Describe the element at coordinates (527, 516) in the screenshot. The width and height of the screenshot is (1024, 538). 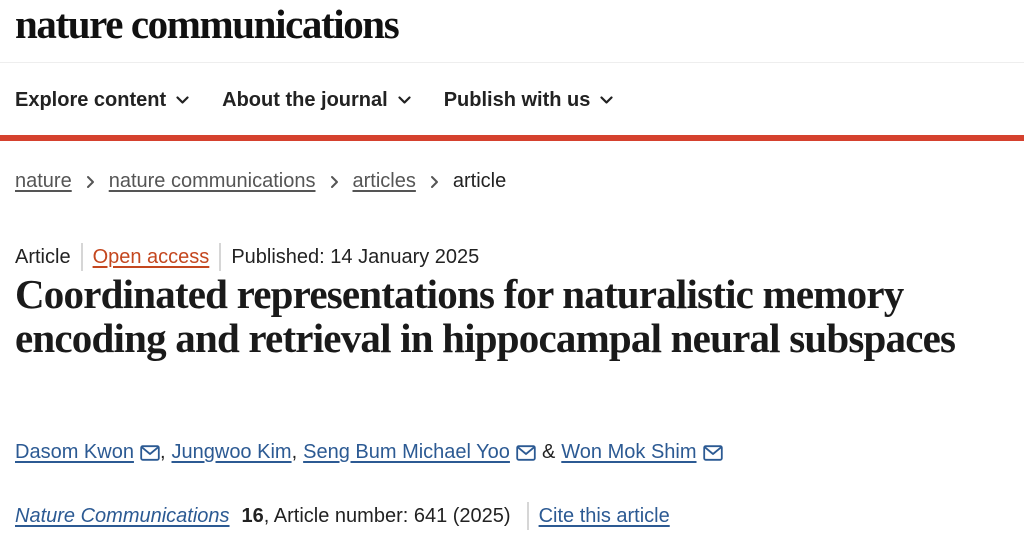
I see `cite-divider` at that location.